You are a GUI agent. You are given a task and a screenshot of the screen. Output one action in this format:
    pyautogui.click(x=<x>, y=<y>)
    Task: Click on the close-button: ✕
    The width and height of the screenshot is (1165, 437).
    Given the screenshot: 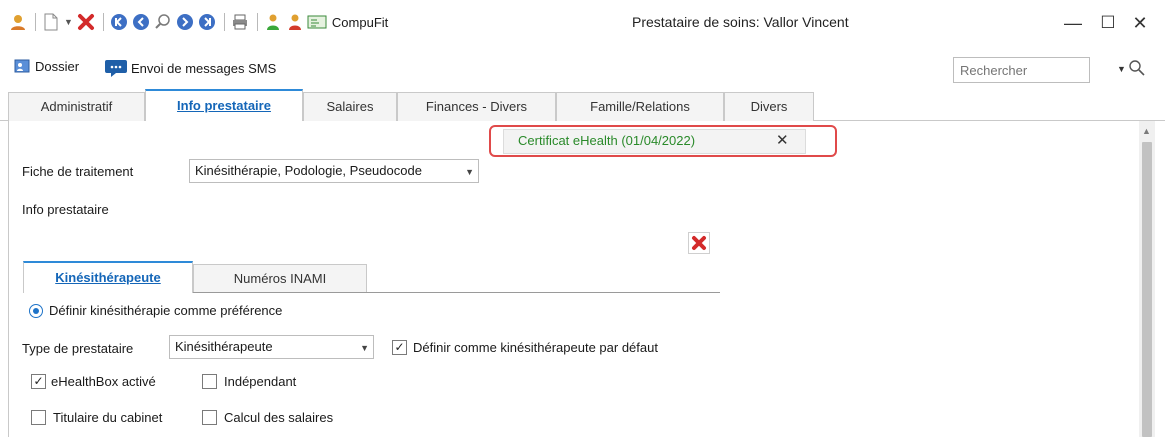 What is the action you would take?
    pyautogui.click(x=1140, y=23)
    